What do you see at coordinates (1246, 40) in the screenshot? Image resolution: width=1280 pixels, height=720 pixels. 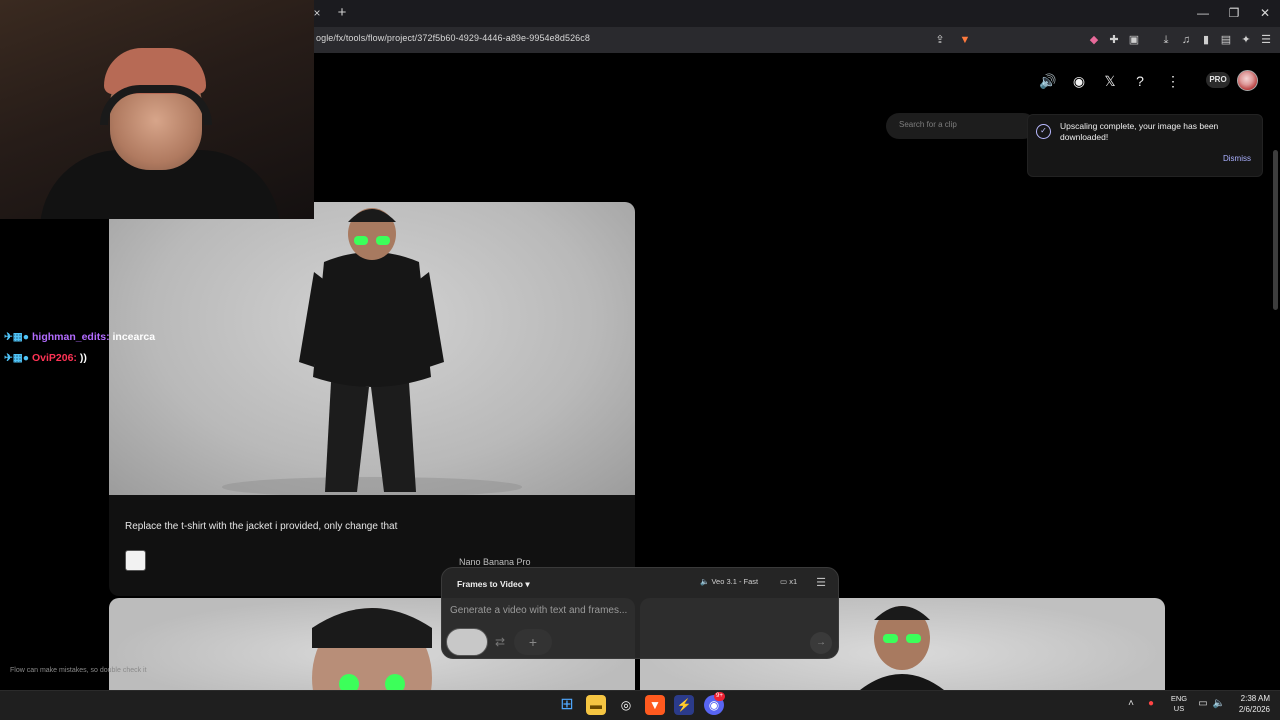 I see `ai-icon: ✦` at bounding box center [1246, 40].